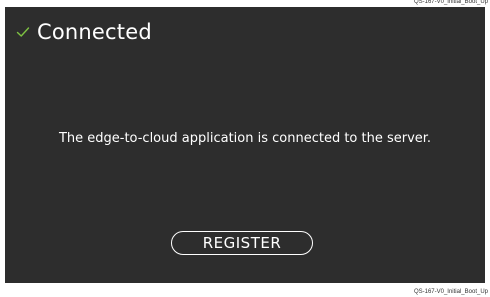 Image resolution: width=490 pixels, height=297 pixels. I want to click on register-button: REGISTER, so click(242, 243).